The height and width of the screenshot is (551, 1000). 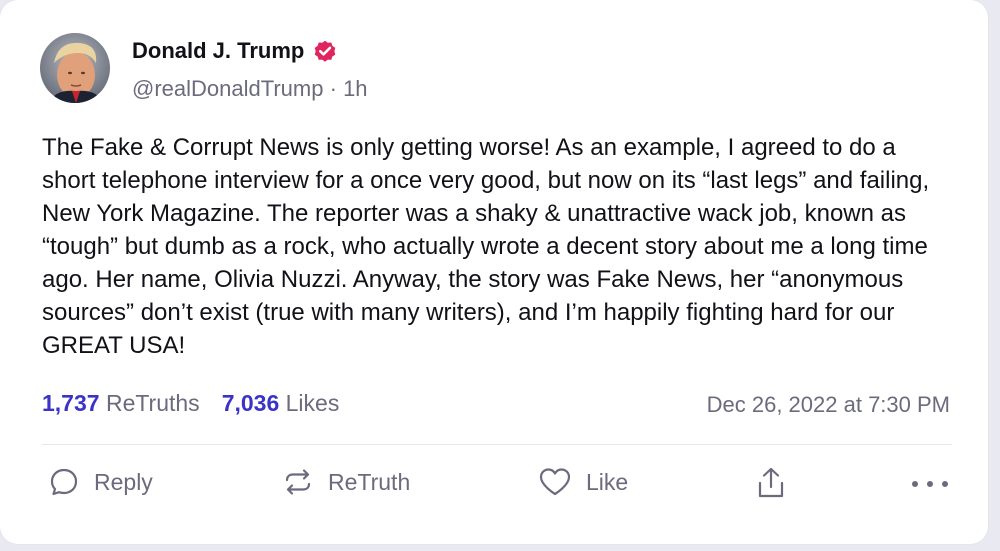 What do you see at coordinates (583, 482) in the screenshot?
I see `like-button: Like` at bounding box center [583, 482].